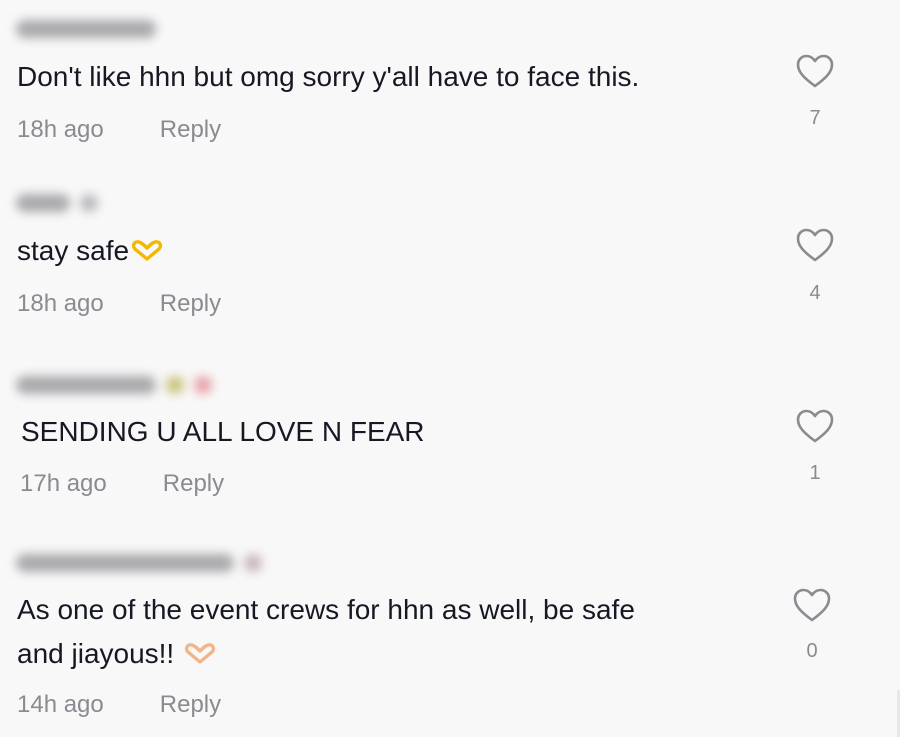 The image size is (900, 737). I want to click on comment-text: stay safe, so click(90, 251).